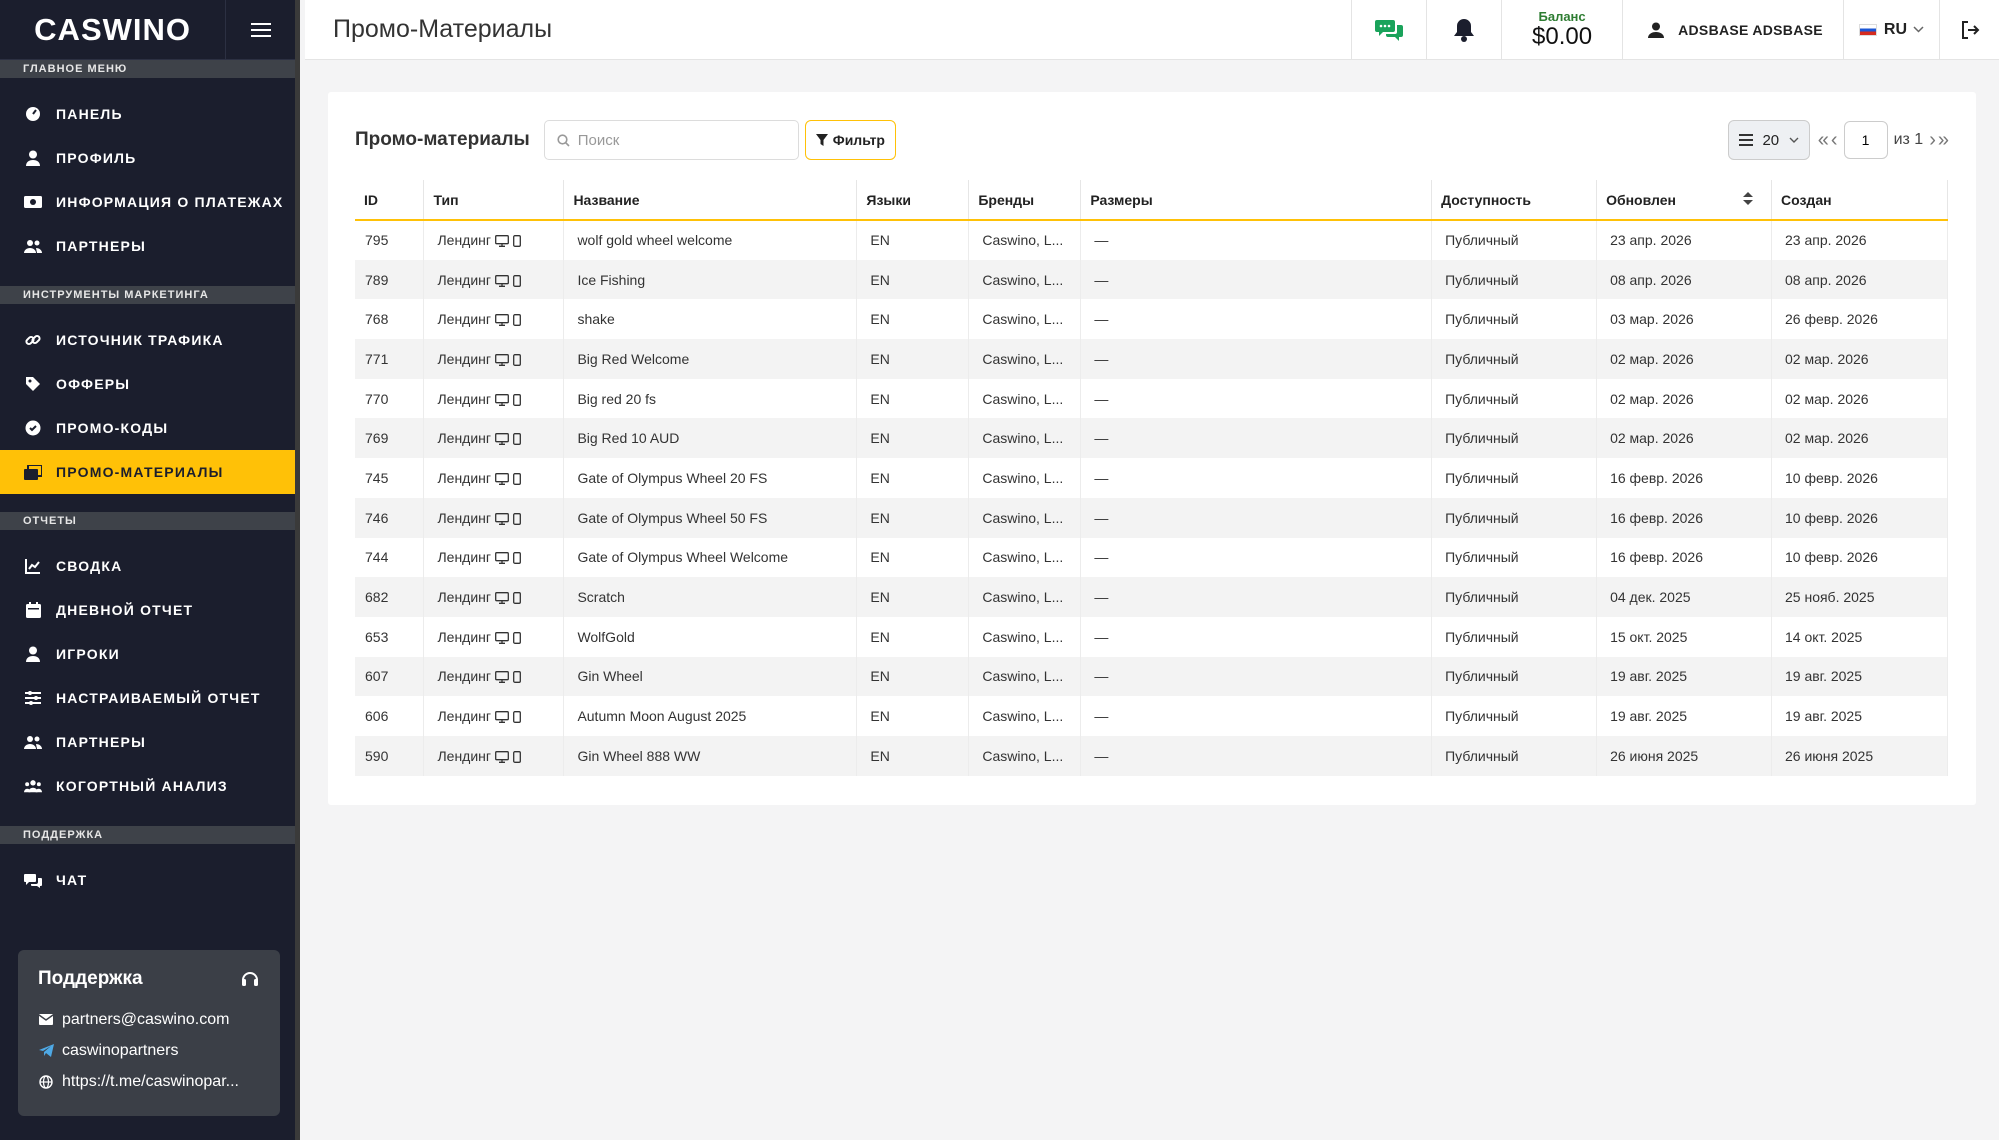 Image resolution: width=1999 pixels, height=1140 pixels. Describe the element at coordinates (710, 240) in the screenshot. I see `cell-name: wolf gold wheel welcome` at that location.